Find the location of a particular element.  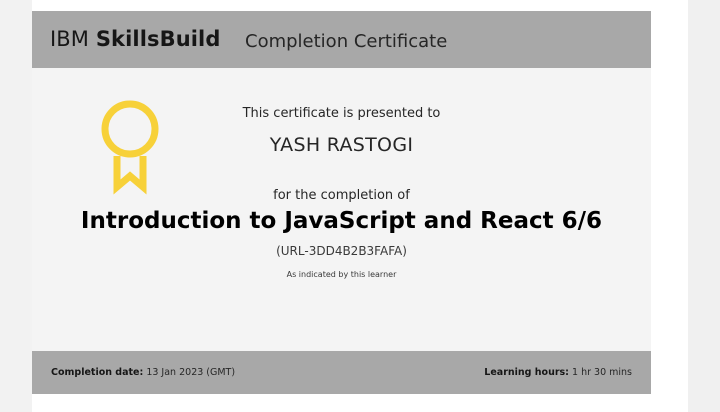

certificate-header: IBM SkillsBuild Completion Certificate is located at coordinates (341, 39).